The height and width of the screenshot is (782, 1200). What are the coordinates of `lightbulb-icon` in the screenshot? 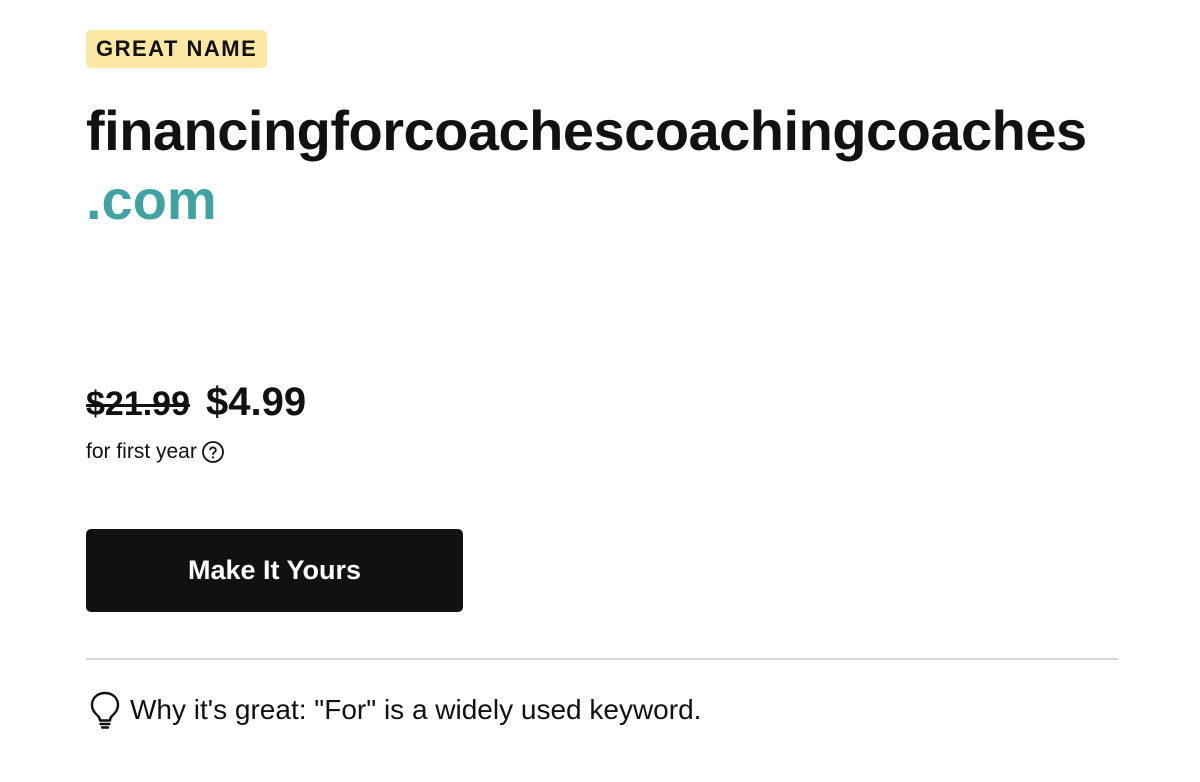 It's located at (105, 710).